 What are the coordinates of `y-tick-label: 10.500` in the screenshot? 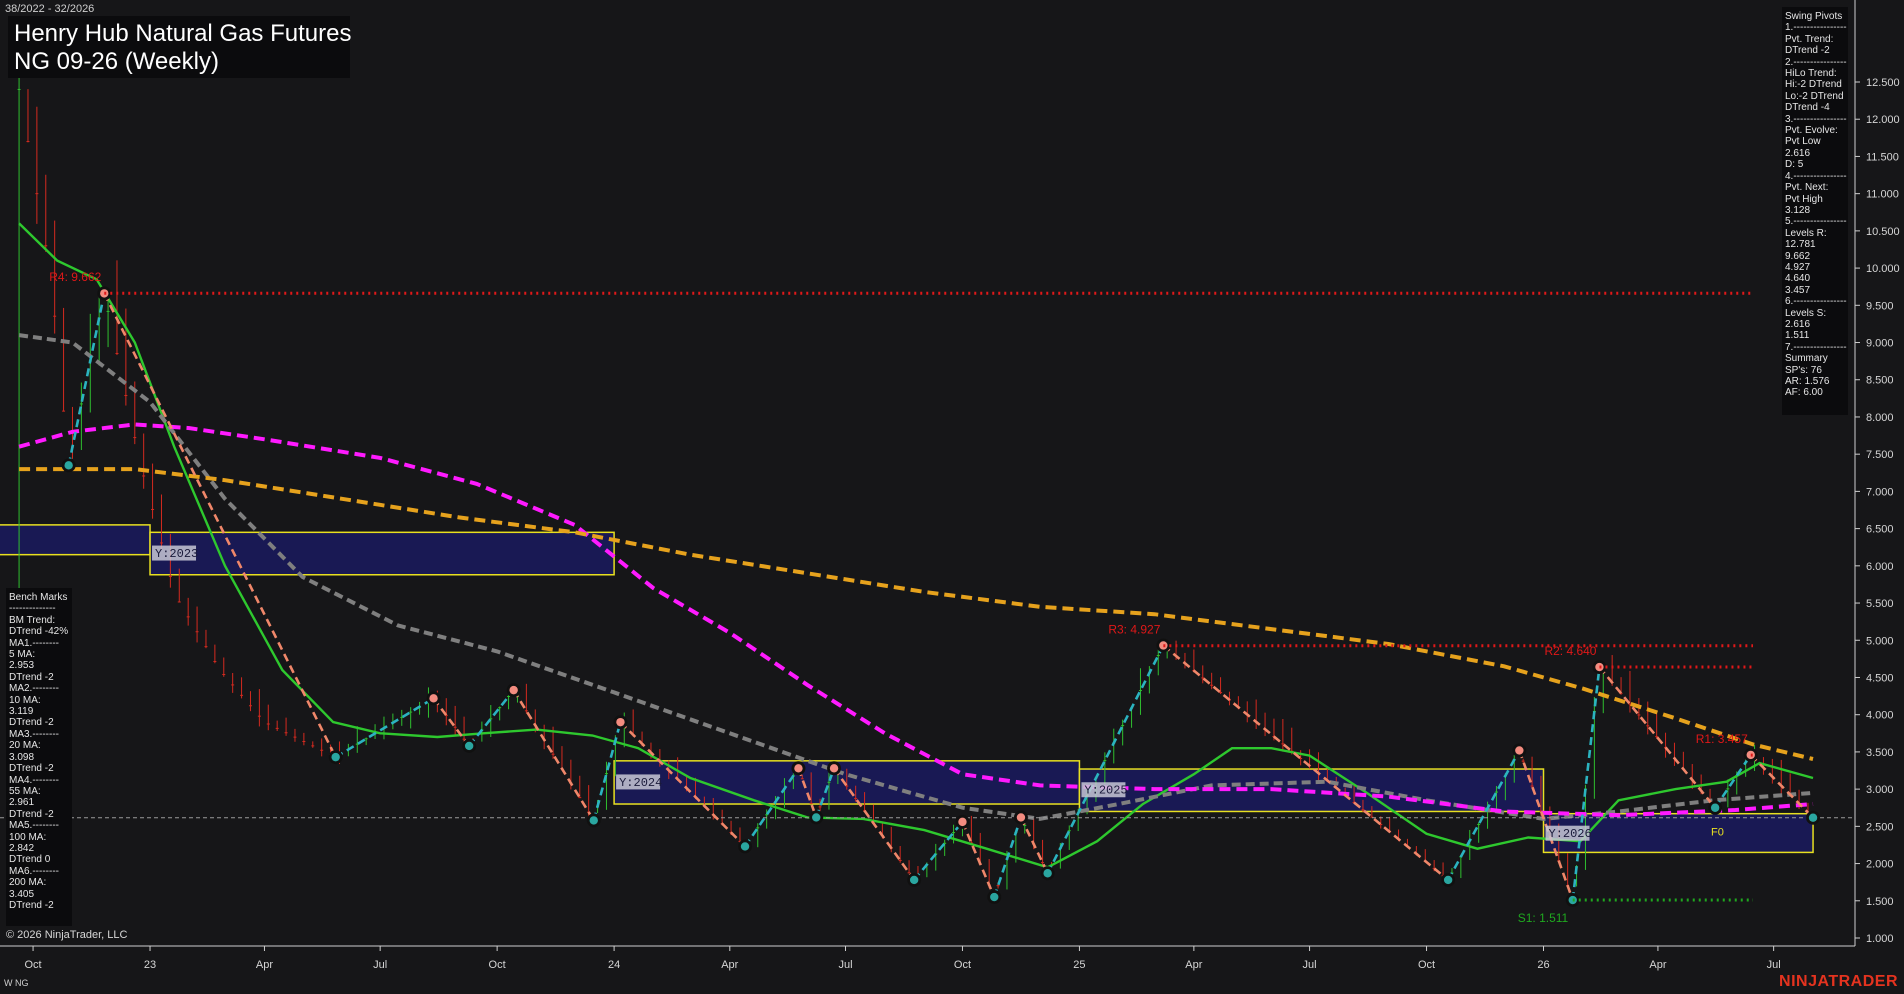 It's located at (1883, 232).